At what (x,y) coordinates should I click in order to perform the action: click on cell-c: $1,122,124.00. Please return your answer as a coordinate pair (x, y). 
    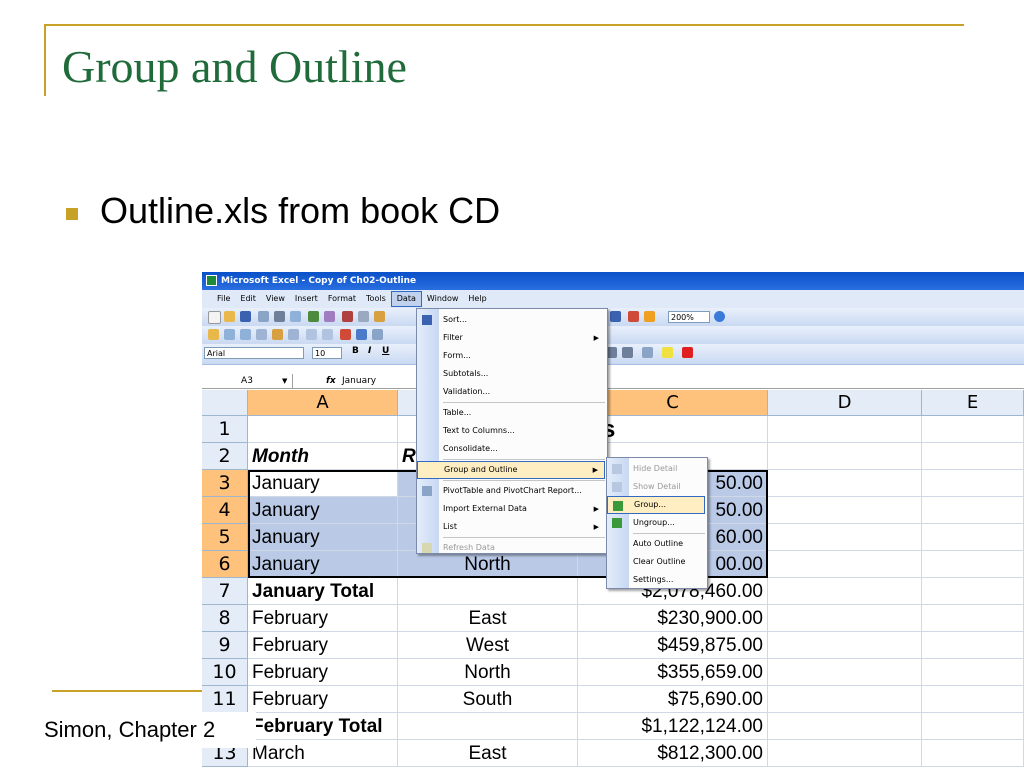
    Looking at the image, I should click on (673, 726).